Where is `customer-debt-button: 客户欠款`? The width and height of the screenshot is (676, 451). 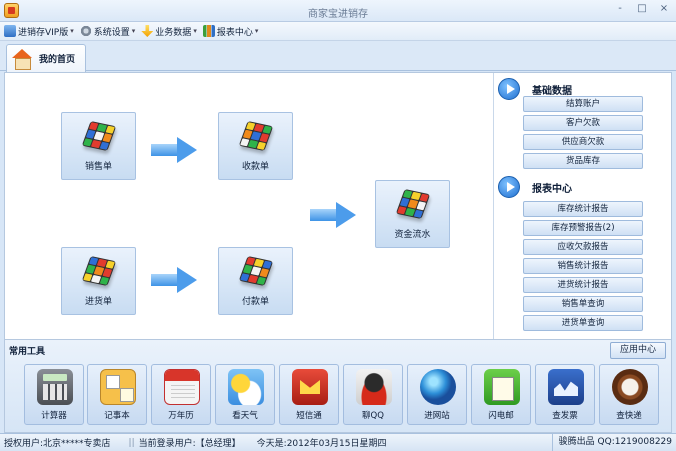 customer-debt-button: 客户欠款 is located at coordinates (583, 123).